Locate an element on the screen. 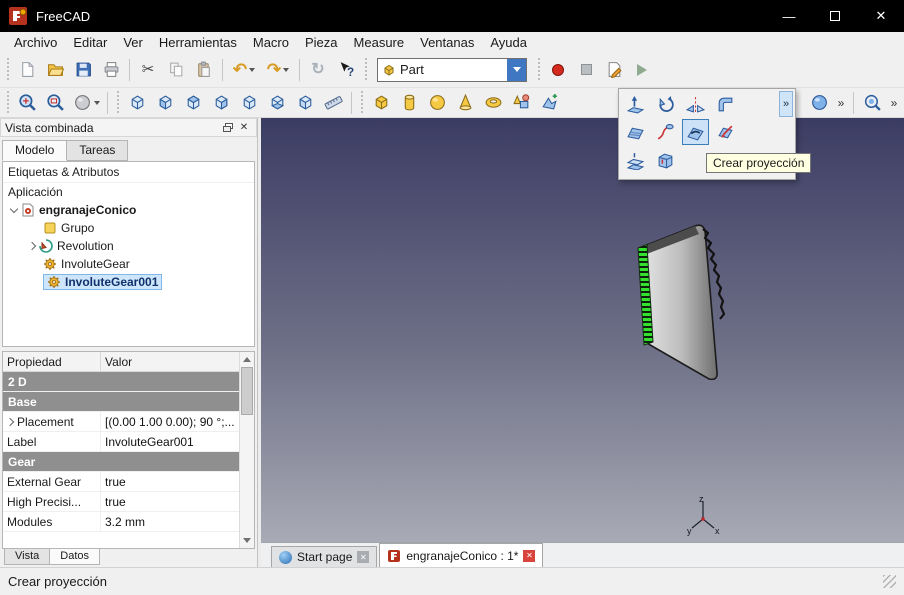 The height and width of the screenshot is (595, 904). property-value: 3.2 mm is located at coordinates (170, 522).